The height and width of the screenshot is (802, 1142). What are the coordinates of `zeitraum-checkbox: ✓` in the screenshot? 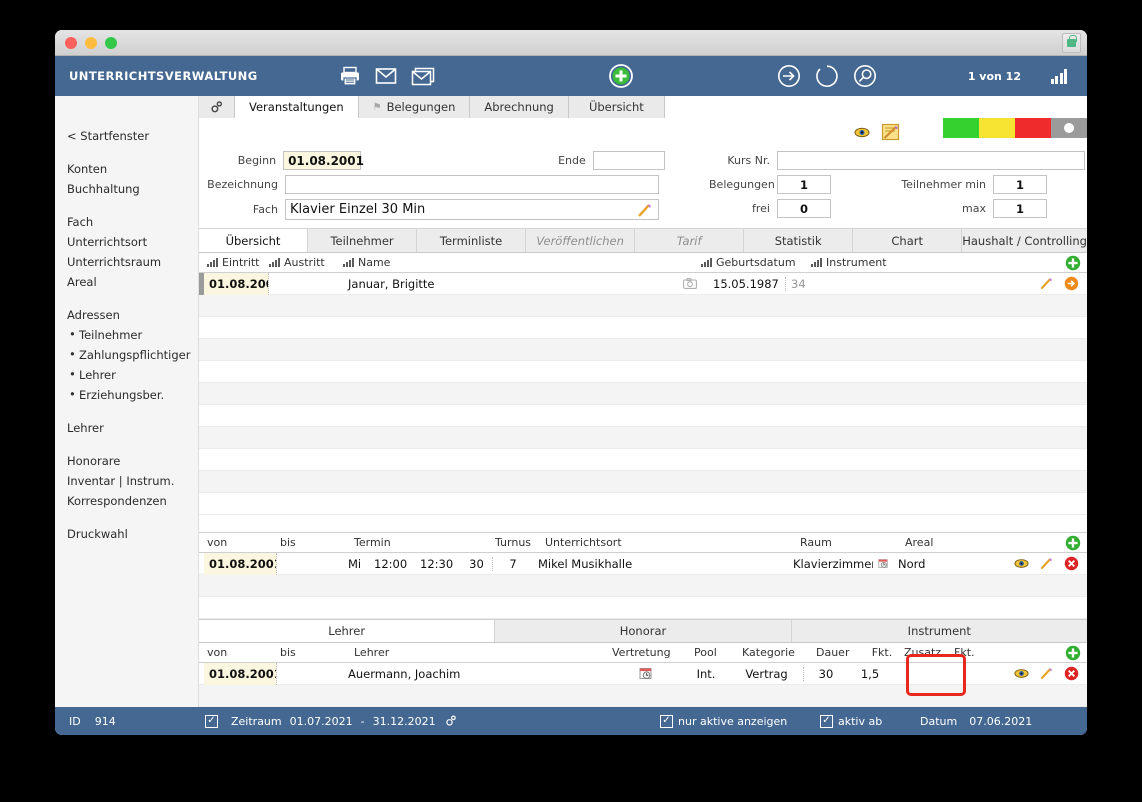 It's located at (211, 721).